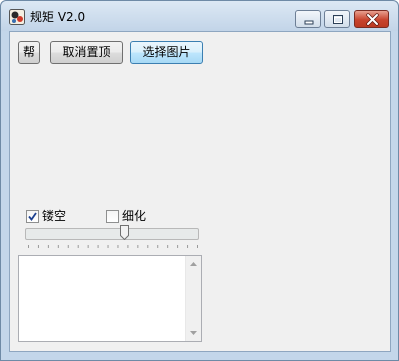 Image resolution: width=399 pixels, height=361 pixels. I want to click on slider-ticks, so click(113, 246).